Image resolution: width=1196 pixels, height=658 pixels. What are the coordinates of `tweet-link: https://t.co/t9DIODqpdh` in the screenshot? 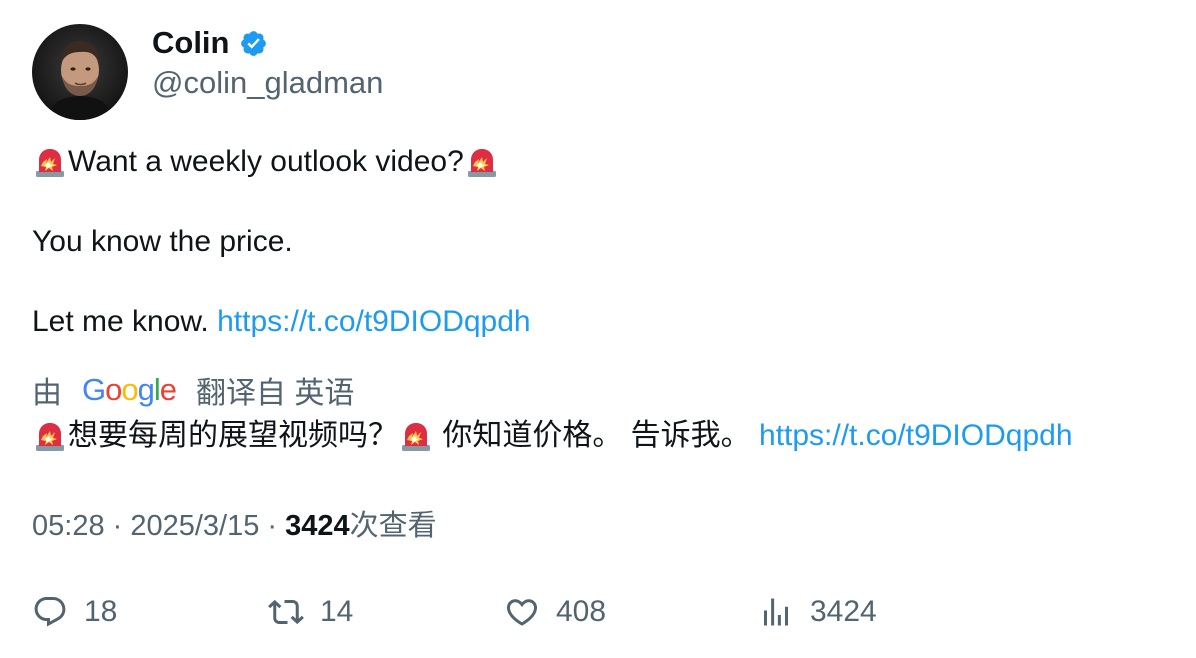 It's located at (374, 321).